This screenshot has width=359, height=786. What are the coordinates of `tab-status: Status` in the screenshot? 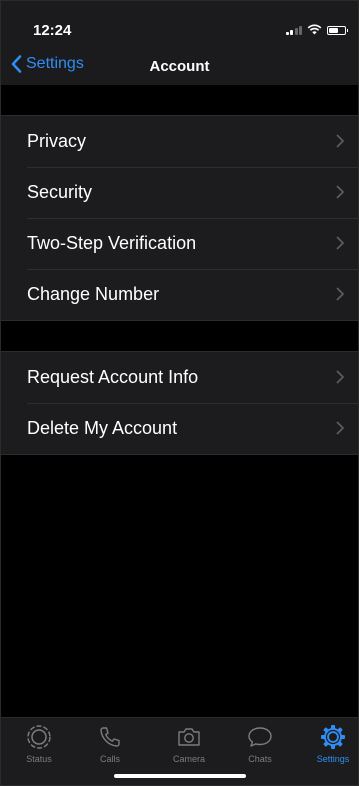 It's located at (39, 743).